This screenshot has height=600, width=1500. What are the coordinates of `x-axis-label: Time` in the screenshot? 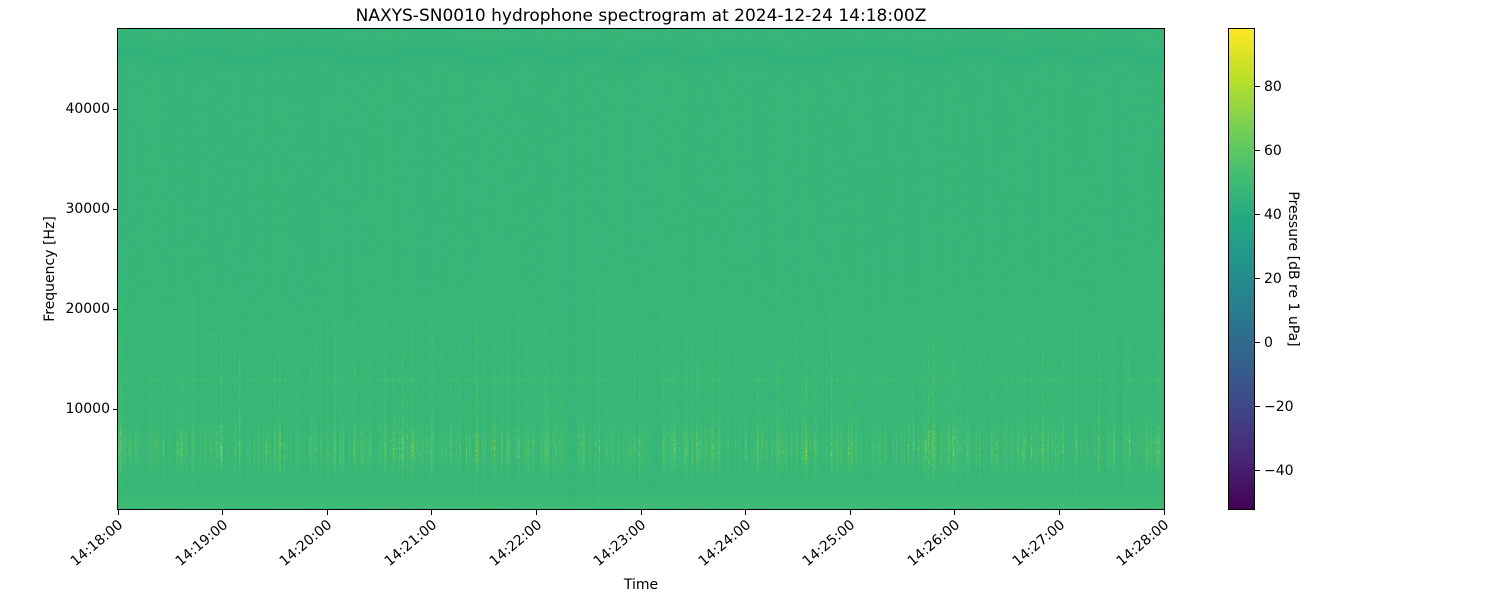 It's located at (641, 585).